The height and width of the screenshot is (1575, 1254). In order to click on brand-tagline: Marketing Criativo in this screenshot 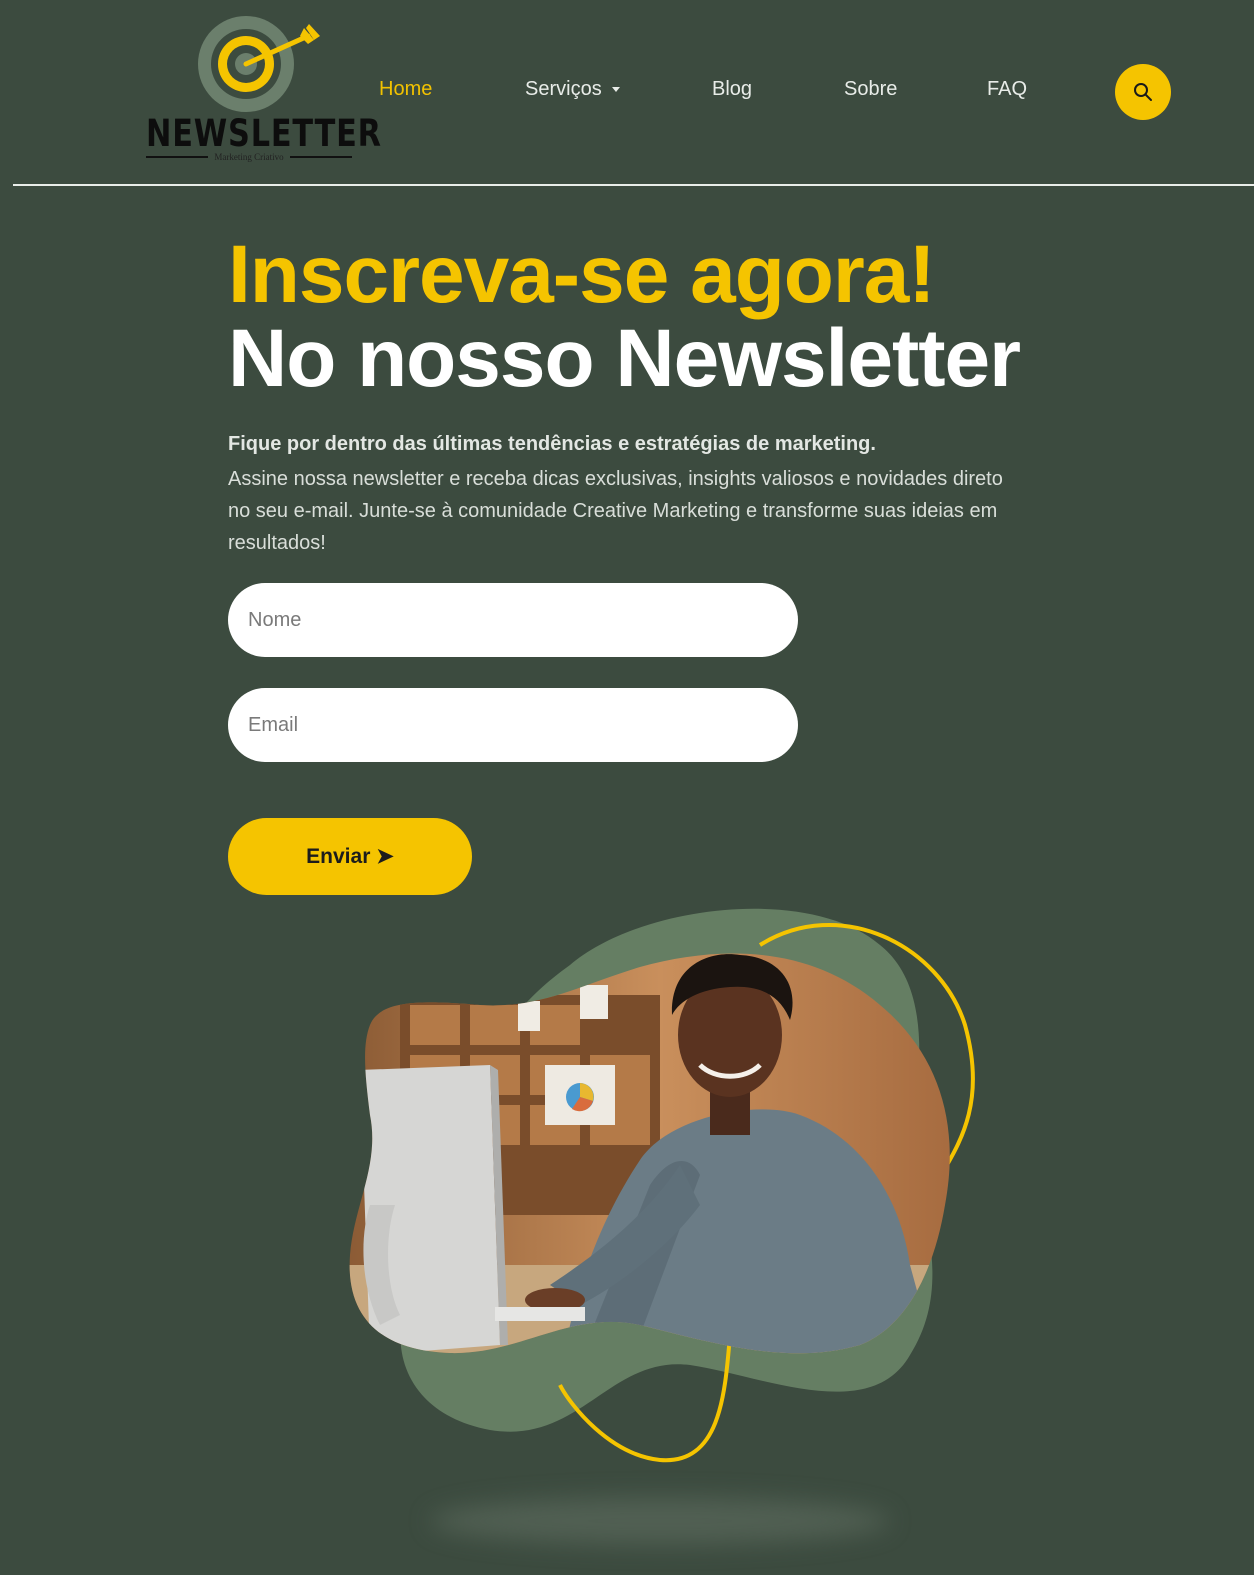, I will do `click(249, 157)`.